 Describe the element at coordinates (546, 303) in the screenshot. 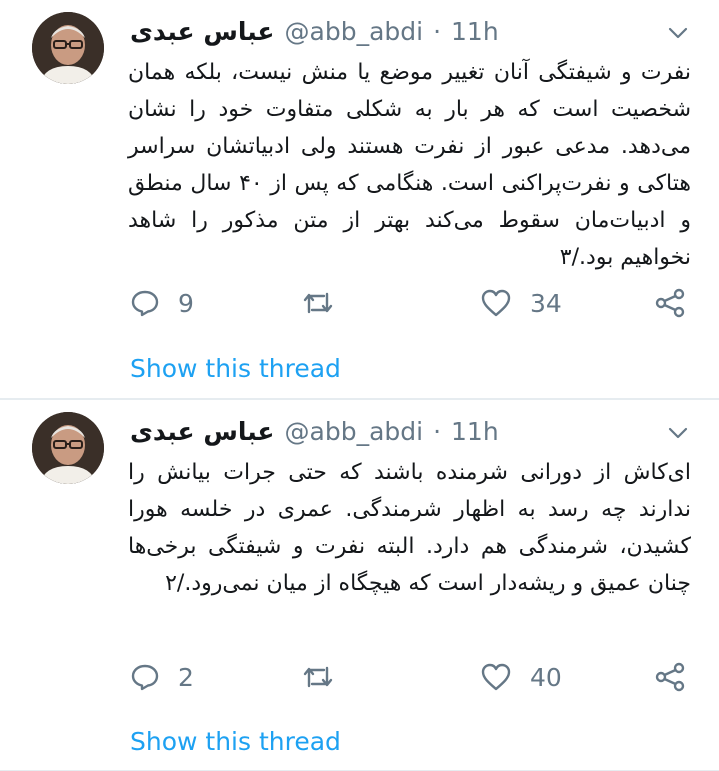

I see `like-count: 34` at that location.